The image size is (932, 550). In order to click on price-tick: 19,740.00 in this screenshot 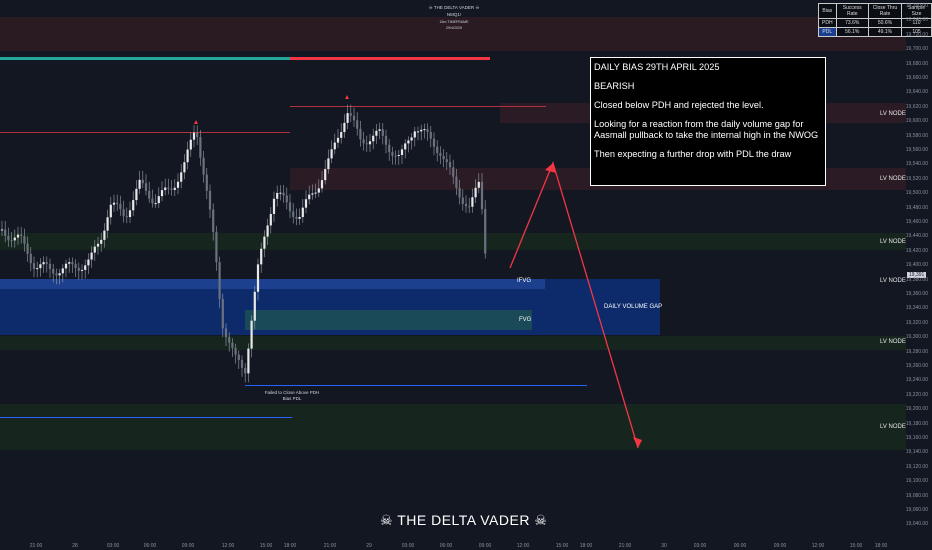, I will do `click(916, 20)`.